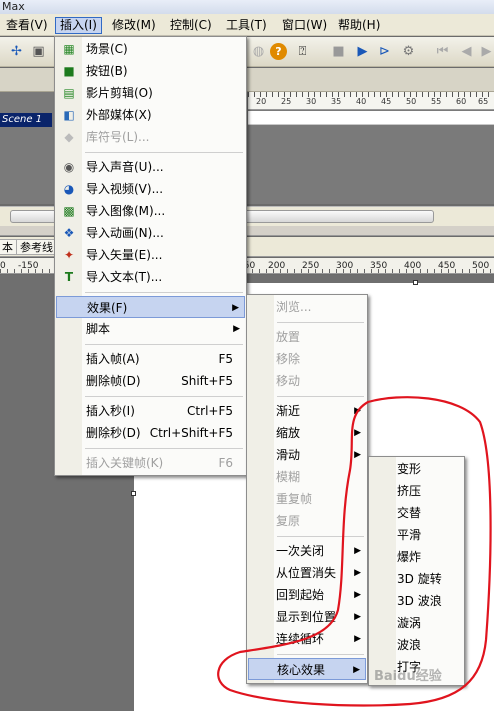  Describe the element at coordinates (307, 381) in the screenshot. I see `effects-item-move: 移动` at that location.